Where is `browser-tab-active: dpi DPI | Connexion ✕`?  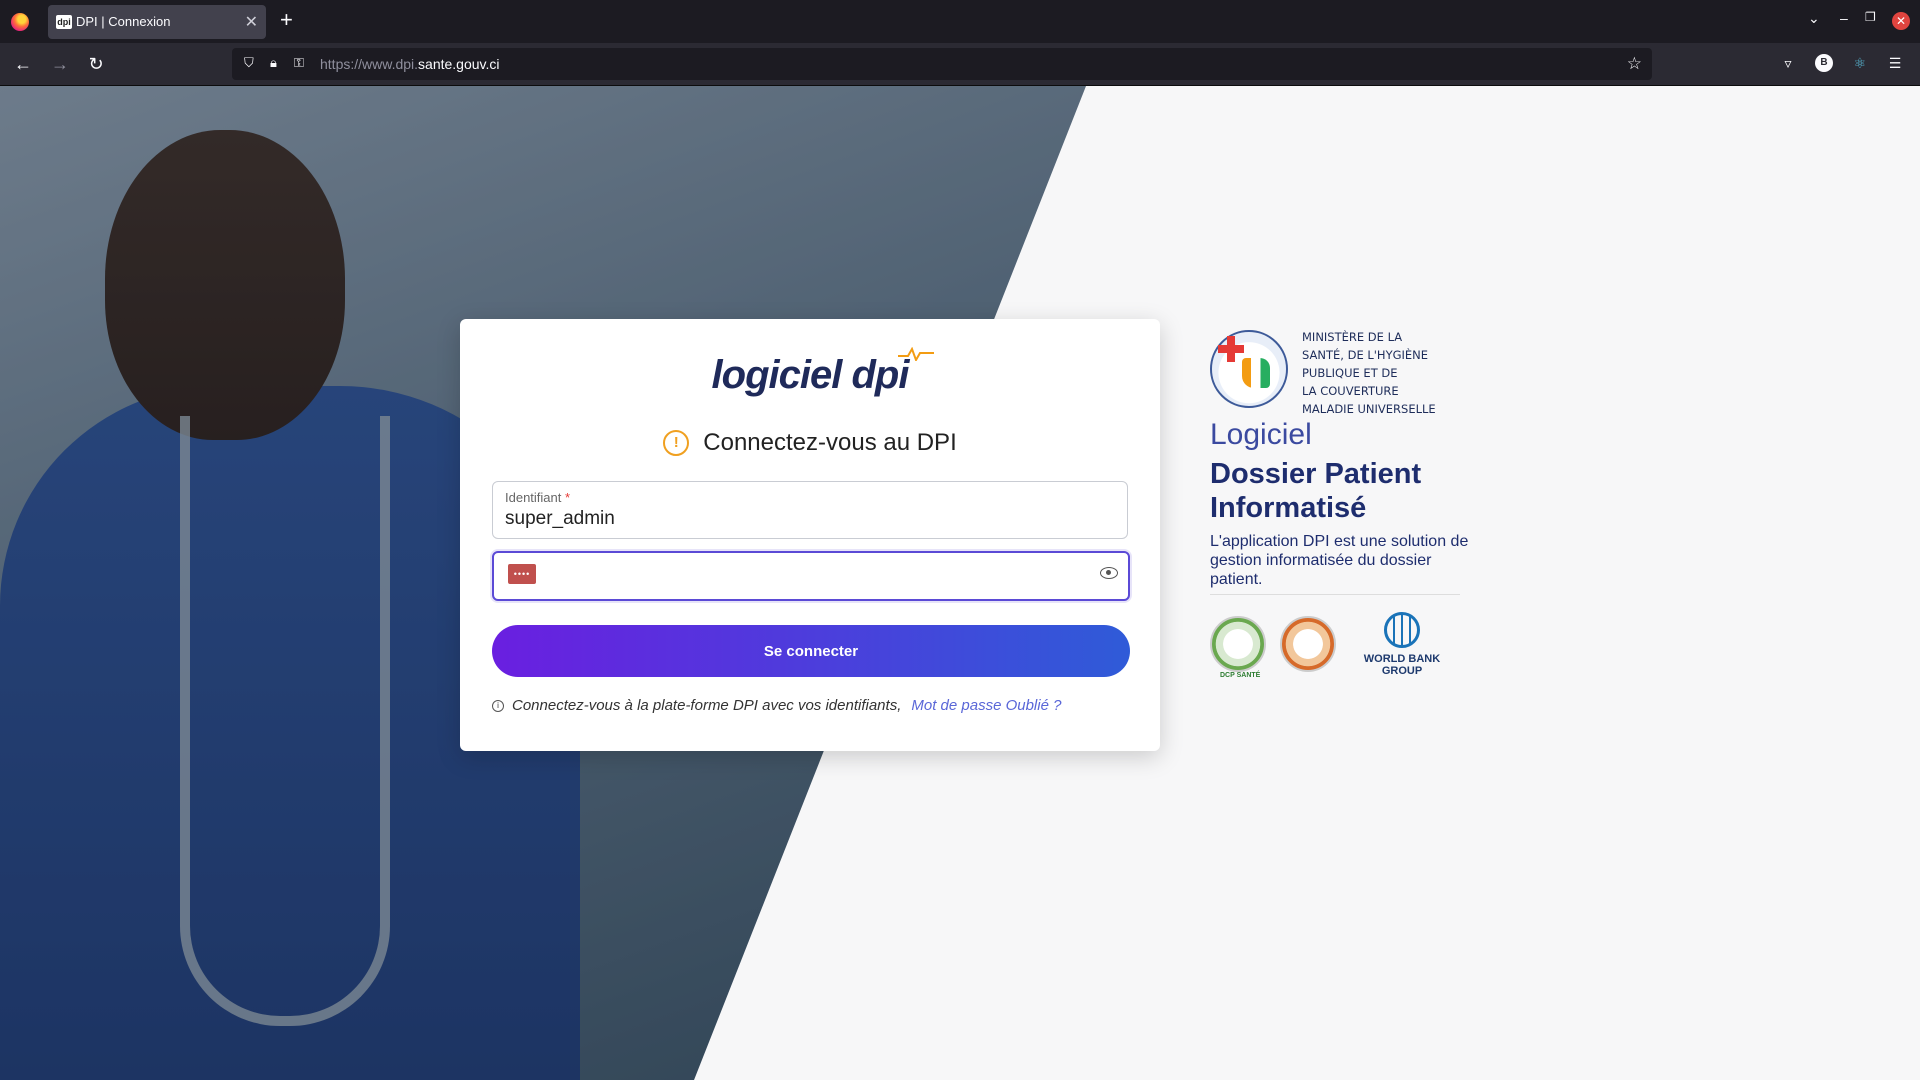
browser-tab-active: dpi DPI | Connexion ✕ is located at coordinates (157, 22).